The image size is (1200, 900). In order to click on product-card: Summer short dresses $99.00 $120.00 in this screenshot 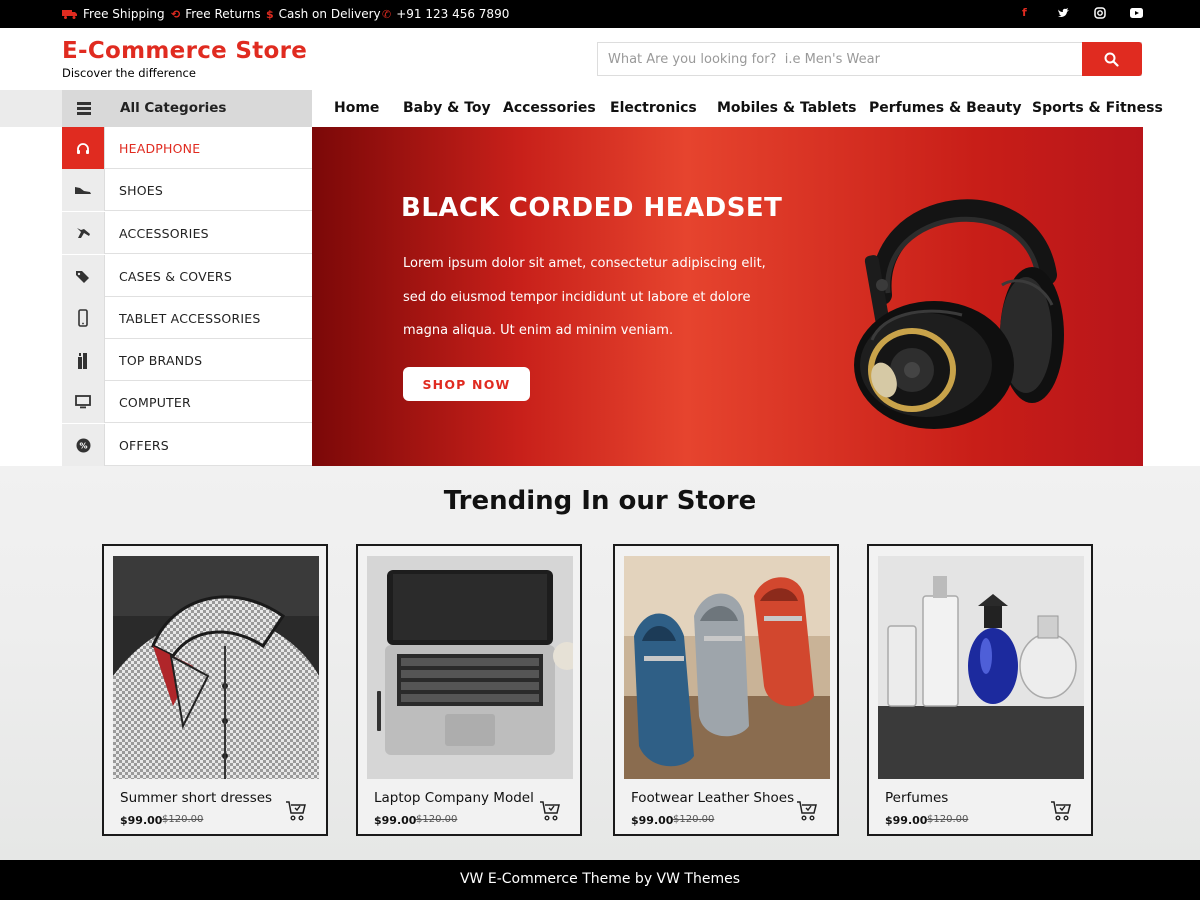, I will do `click(215, 690)`.